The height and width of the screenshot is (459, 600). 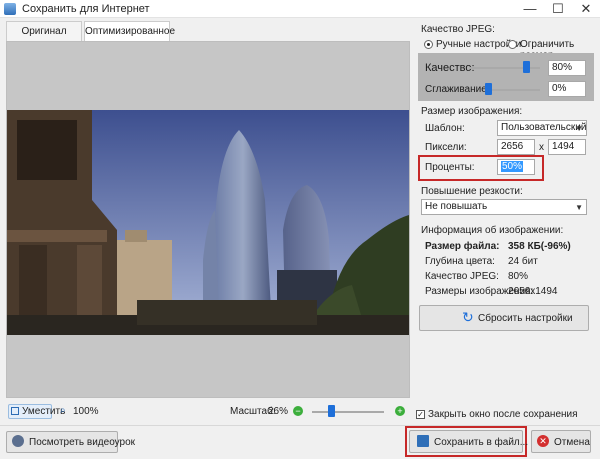 I want to click on smoothing-label: Сглаживание:, so click(x=457, y=89).